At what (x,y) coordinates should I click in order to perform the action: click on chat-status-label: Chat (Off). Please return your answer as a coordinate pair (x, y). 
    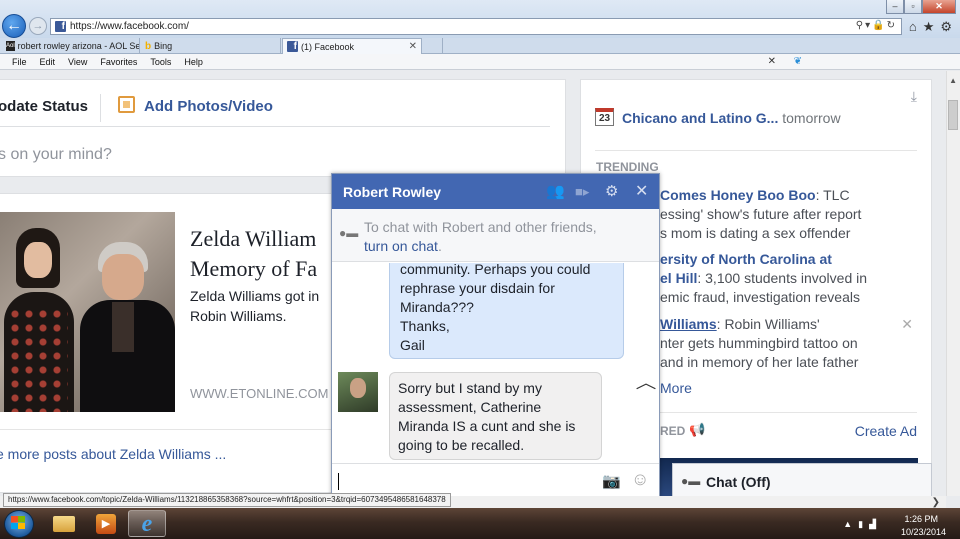
    Looking at the image, I should click on (738, 482).